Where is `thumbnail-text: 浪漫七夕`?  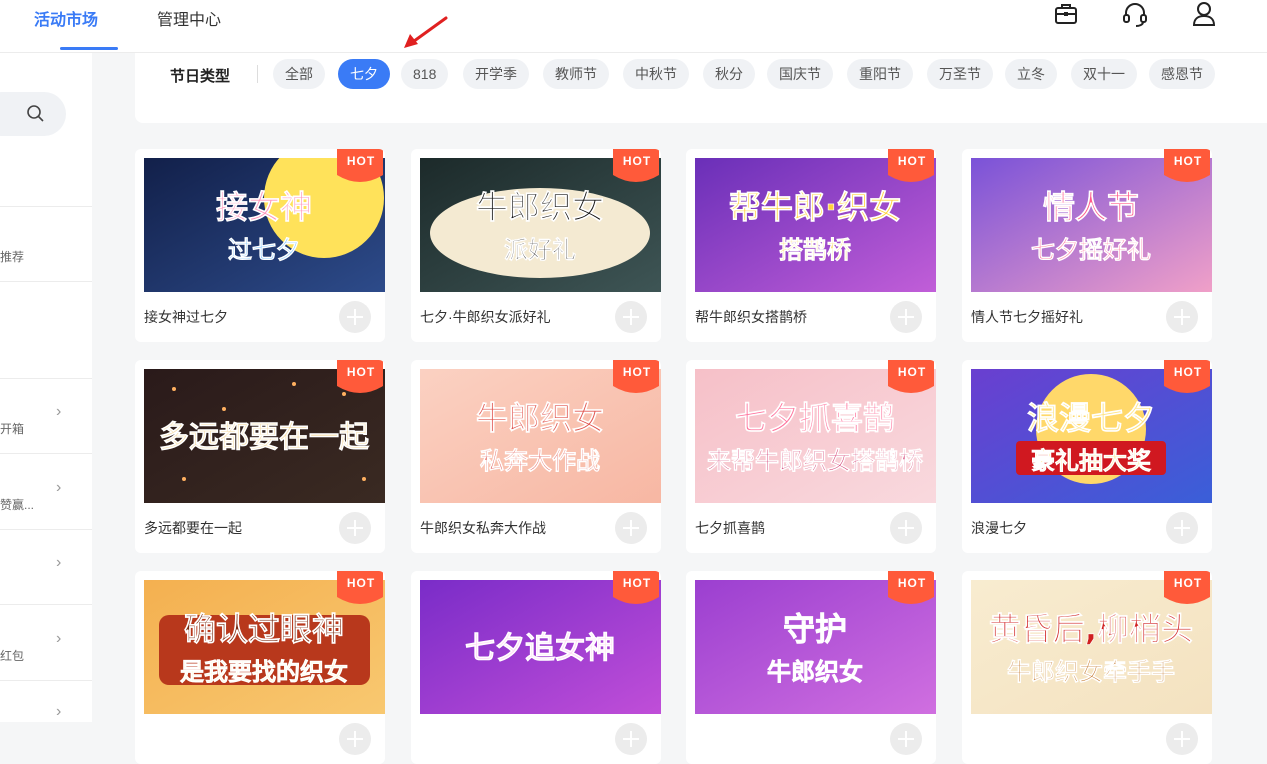
thumbnail-text: 浪漫七夕 is located at coordinates (1091, 418).